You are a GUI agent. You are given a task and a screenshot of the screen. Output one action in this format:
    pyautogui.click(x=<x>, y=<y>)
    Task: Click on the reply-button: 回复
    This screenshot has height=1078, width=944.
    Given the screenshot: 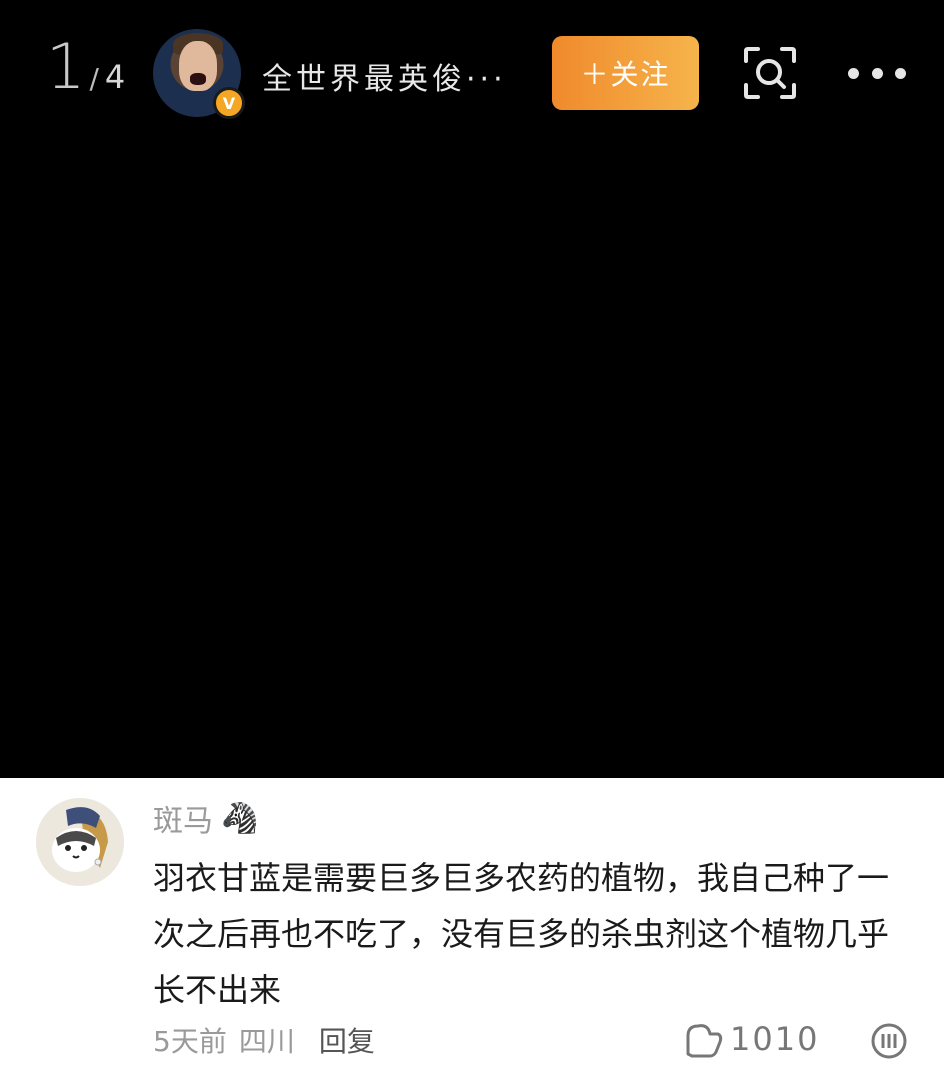 What is the action you would take?
    pyautogui.click(x=347, y=1040)
    